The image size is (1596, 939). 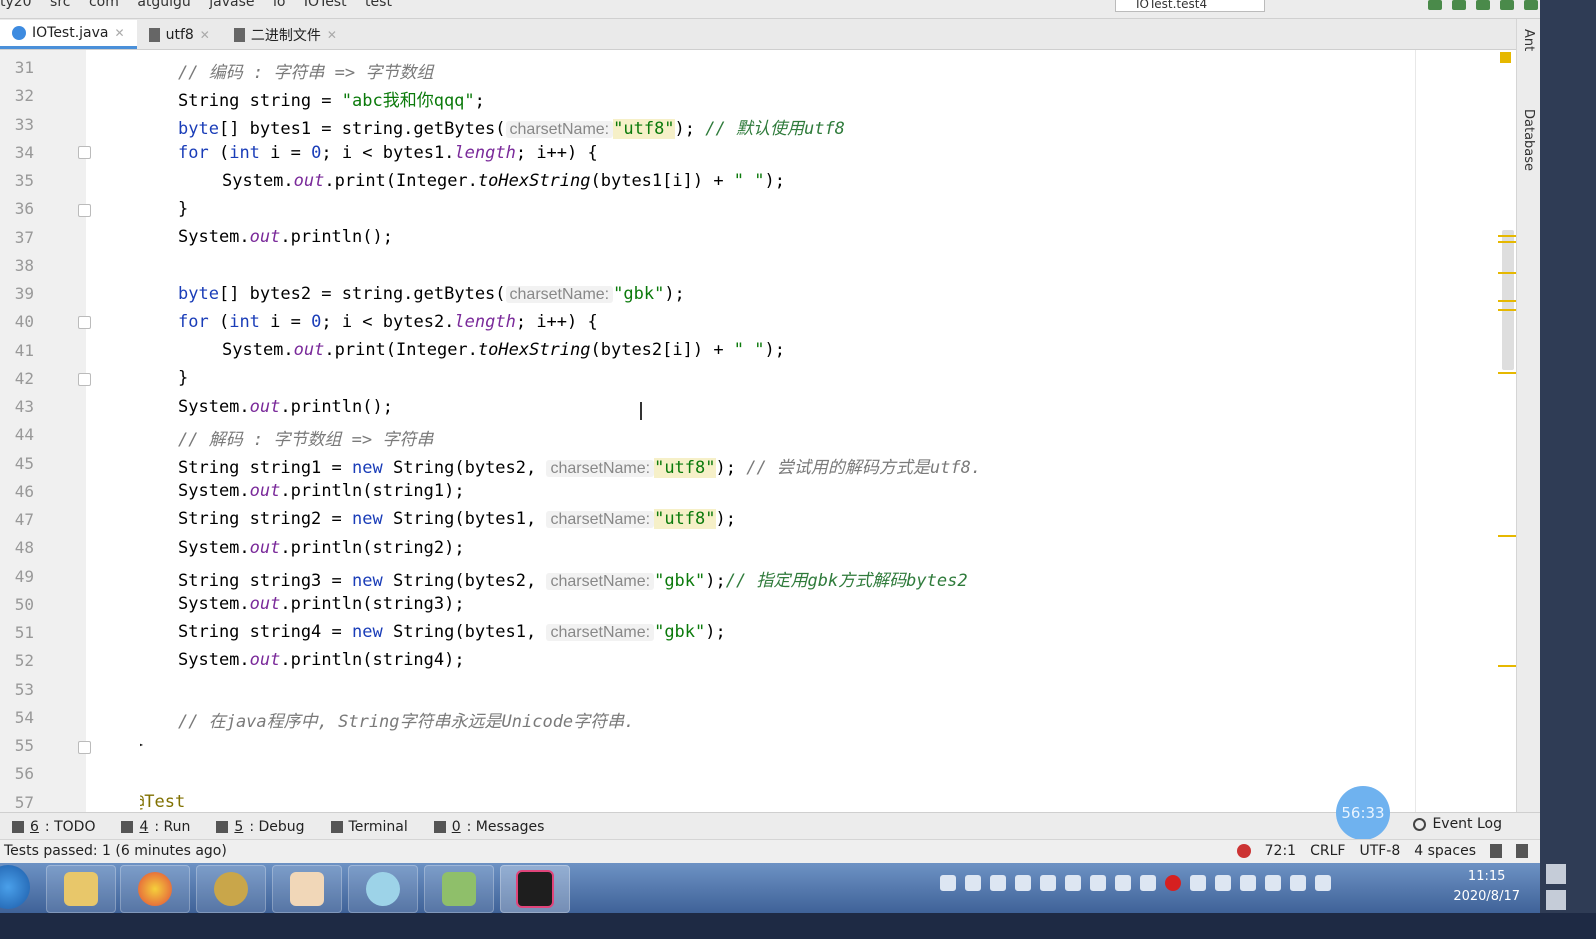 What do you see at coordinates (1298, 883) in the screenshot?
I see `display-icon` at bounding box center [1298, 883].